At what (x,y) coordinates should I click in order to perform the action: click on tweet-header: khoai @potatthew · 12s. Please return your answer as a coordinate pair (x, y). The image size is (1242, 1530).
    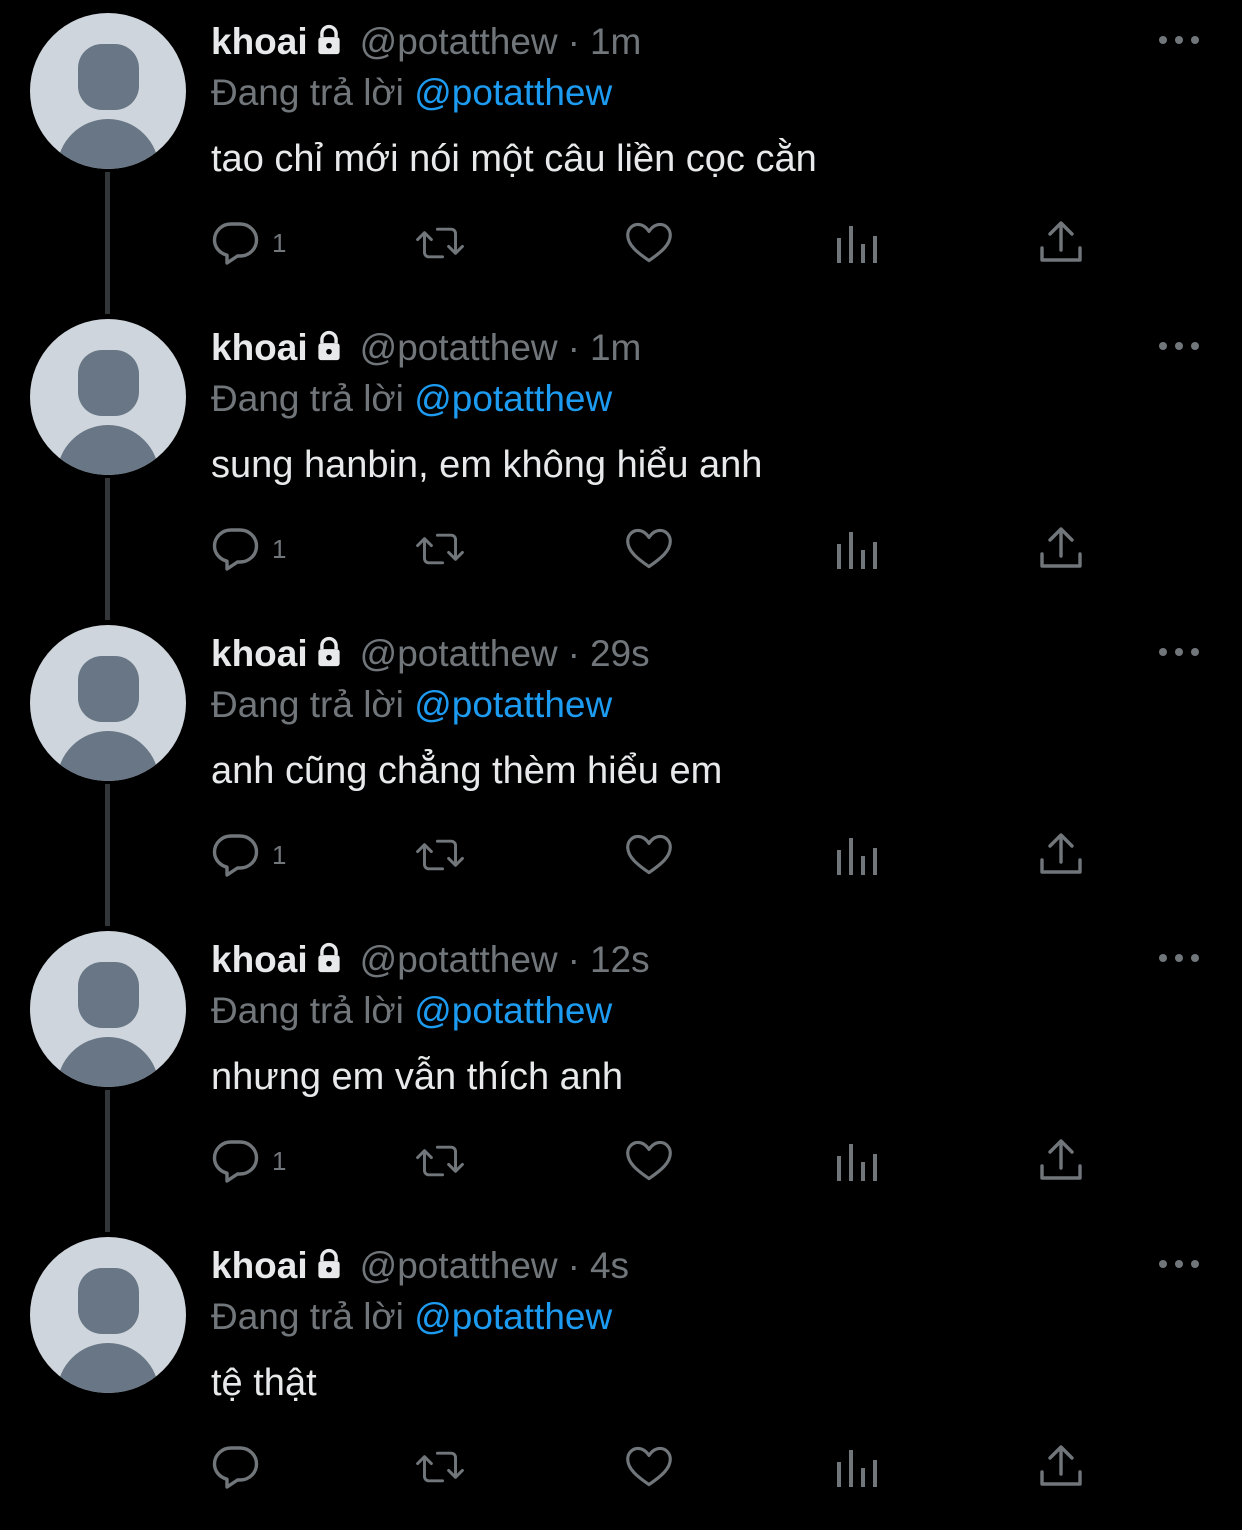
    Looking at the image, I should click on (430, 960).